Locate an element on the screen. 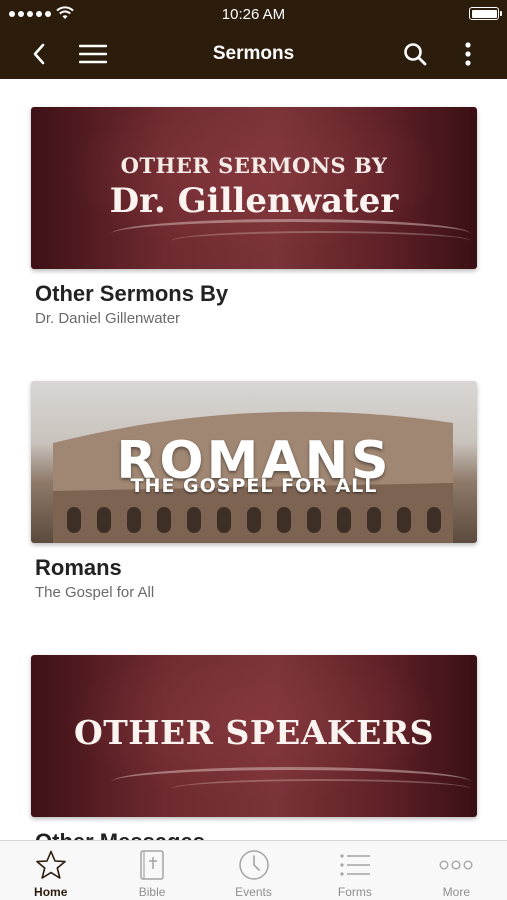 Image resolution: width=507 pixels, height=900 pixels. banner-text: Dr. Gillenwater is located at coordinates (254, 201).